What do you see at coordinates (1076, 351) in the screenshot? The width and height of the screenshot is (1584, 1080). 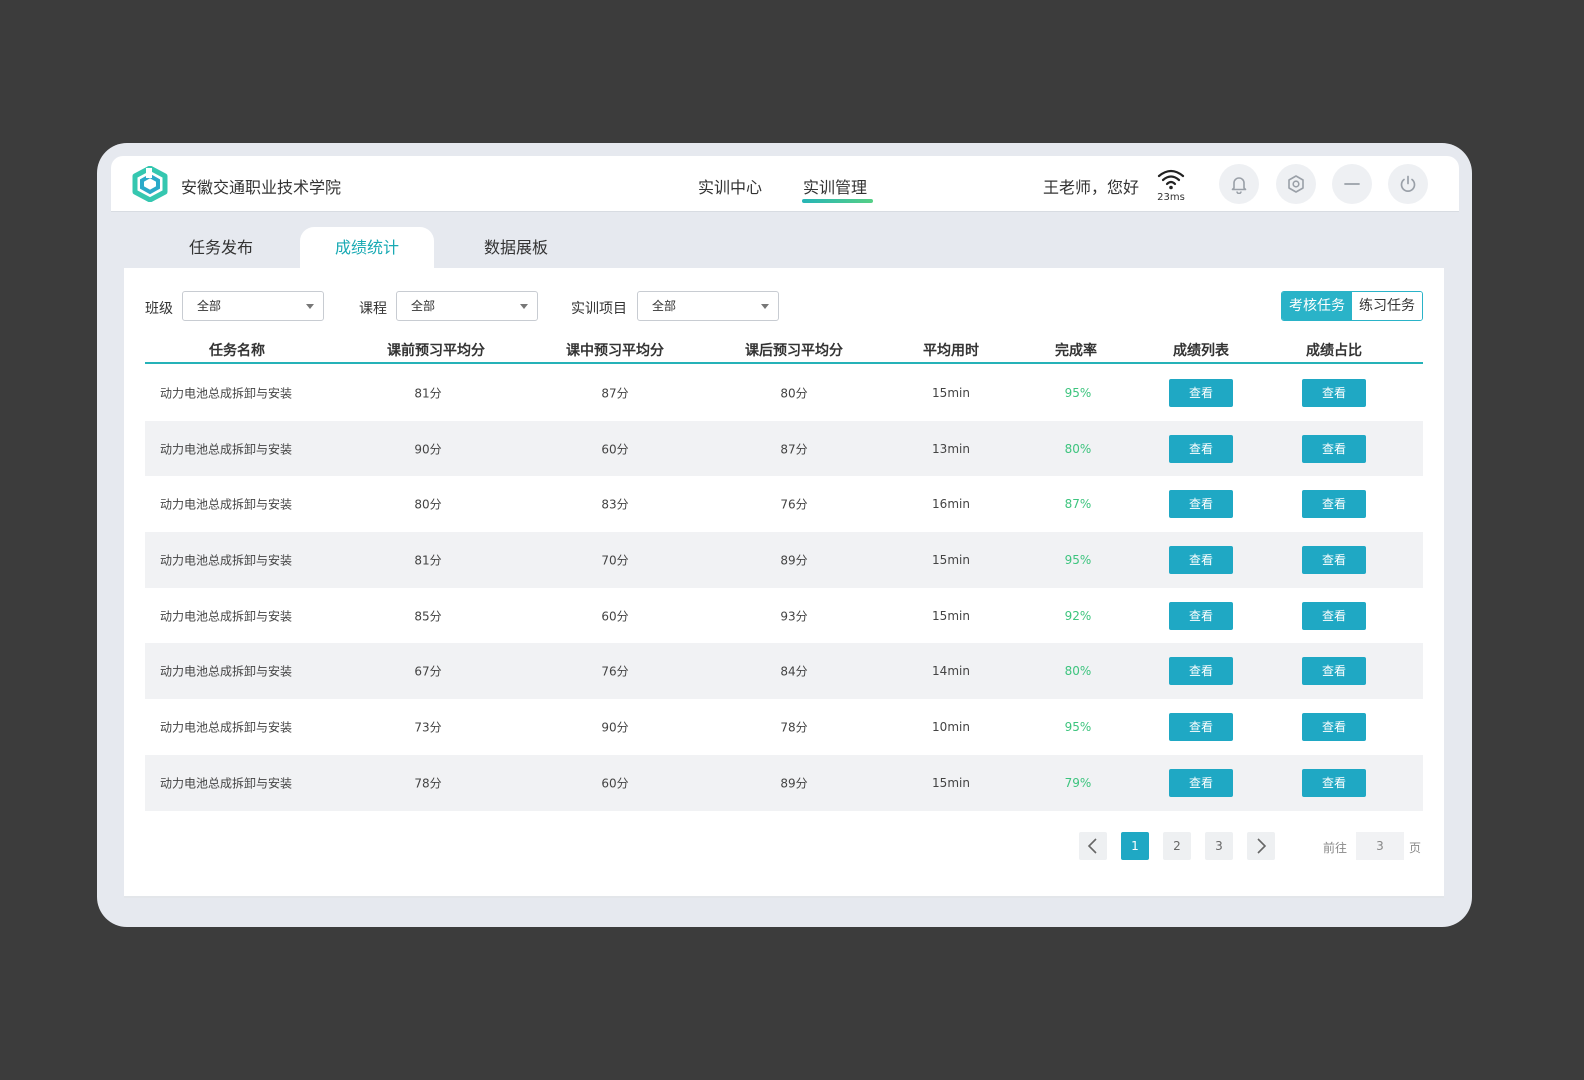 I see `col-completion-rate: 完成率` at bounding box center [1076, 351].